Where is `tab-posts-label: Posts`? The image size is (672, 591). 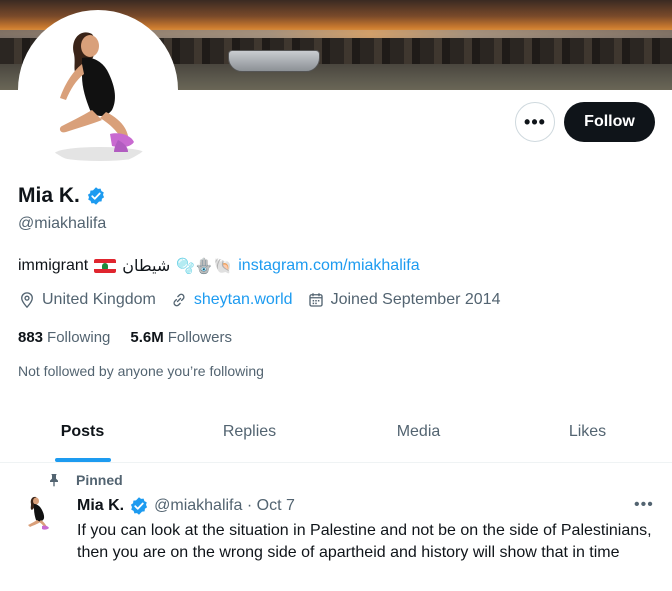 tab-posts-label: Posts is located at coordinates (82, 431).